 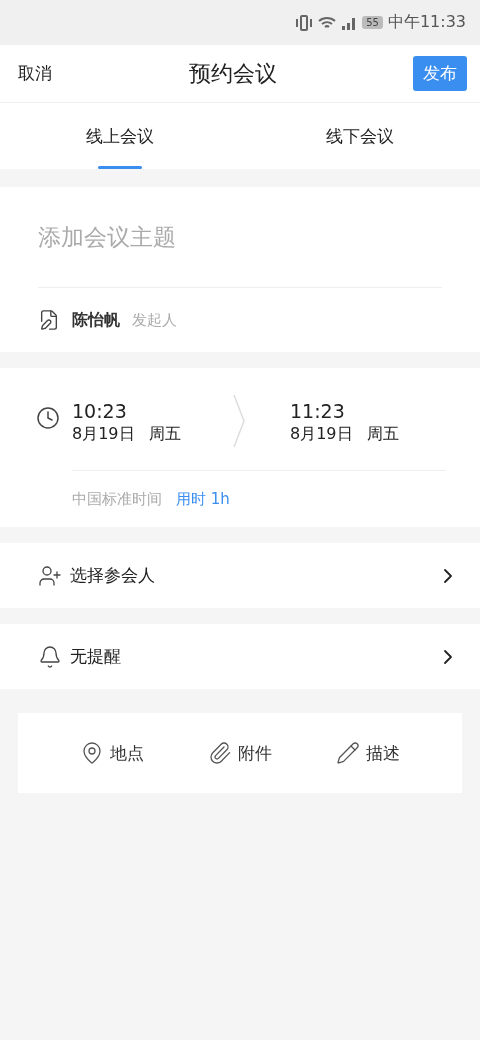 What do you see at coordinates (50, 575) in the screenshot?
I see `add-person-icon` at bounding box center [50, 575].